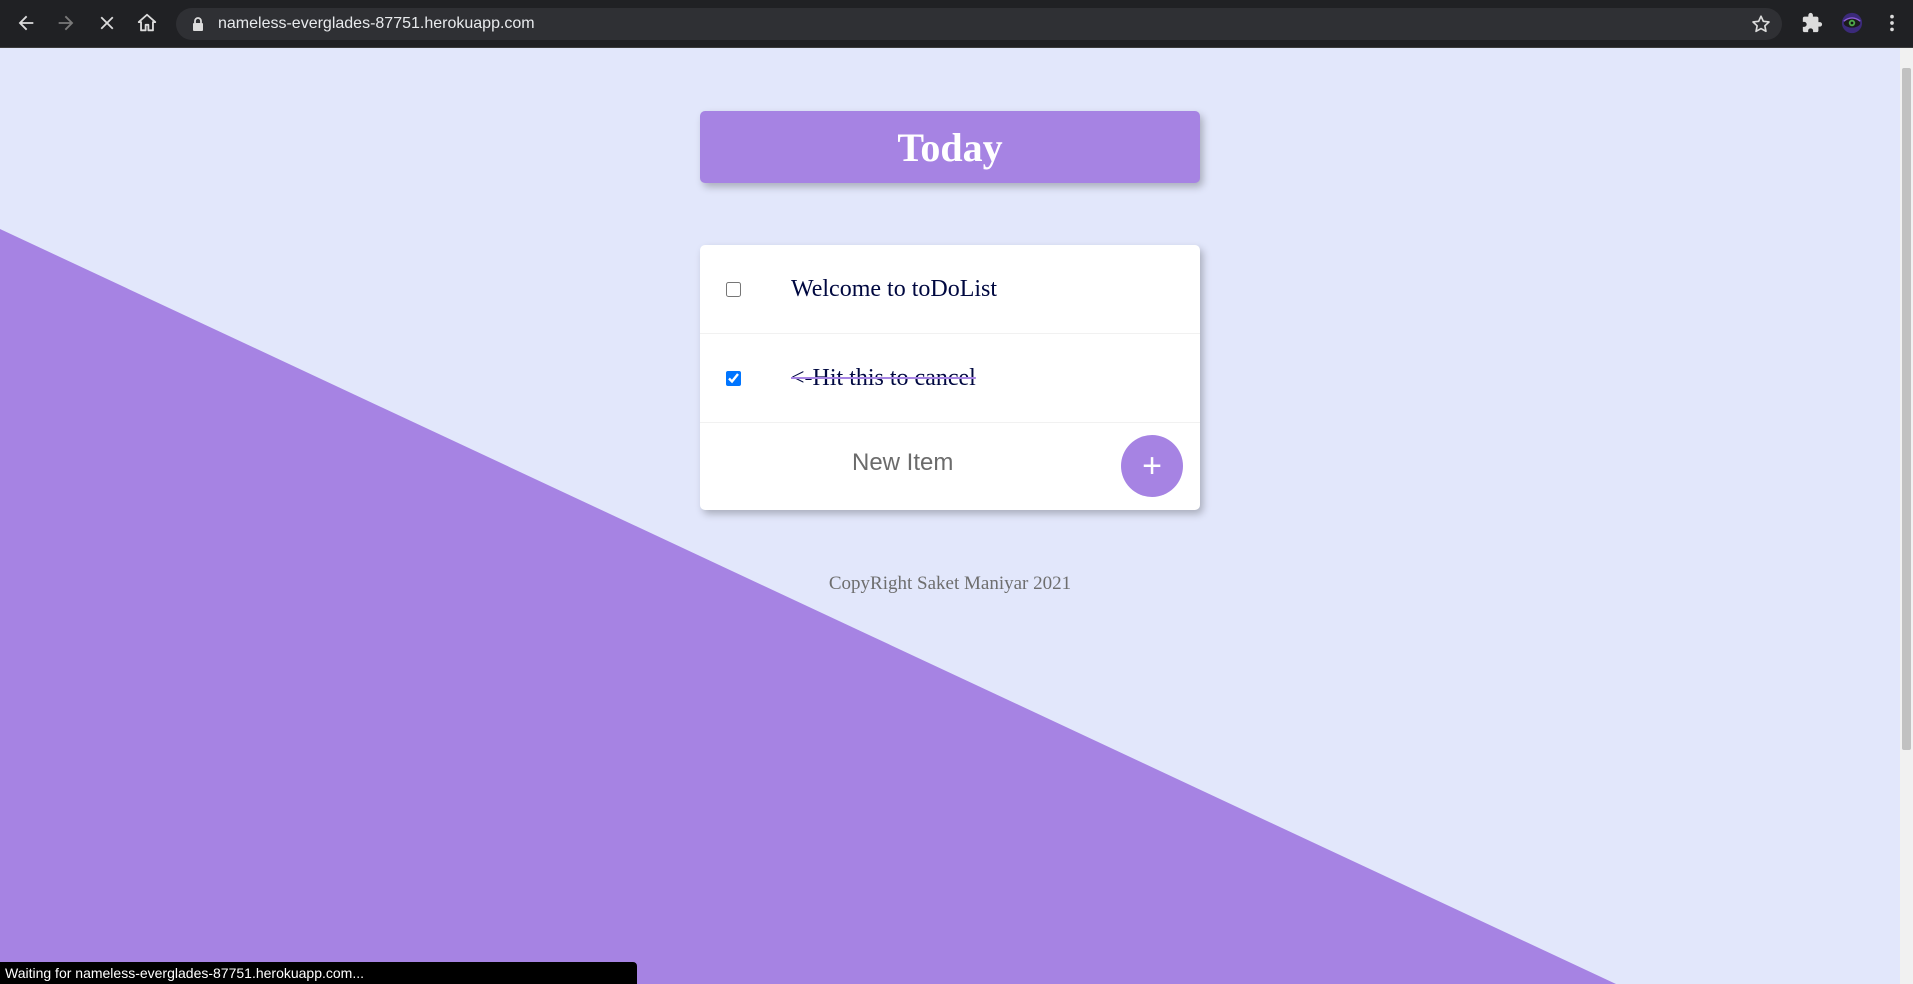 The width and height of the screenshot is (1913, 984). I want to click on menu-icon, so click(1892, 23).